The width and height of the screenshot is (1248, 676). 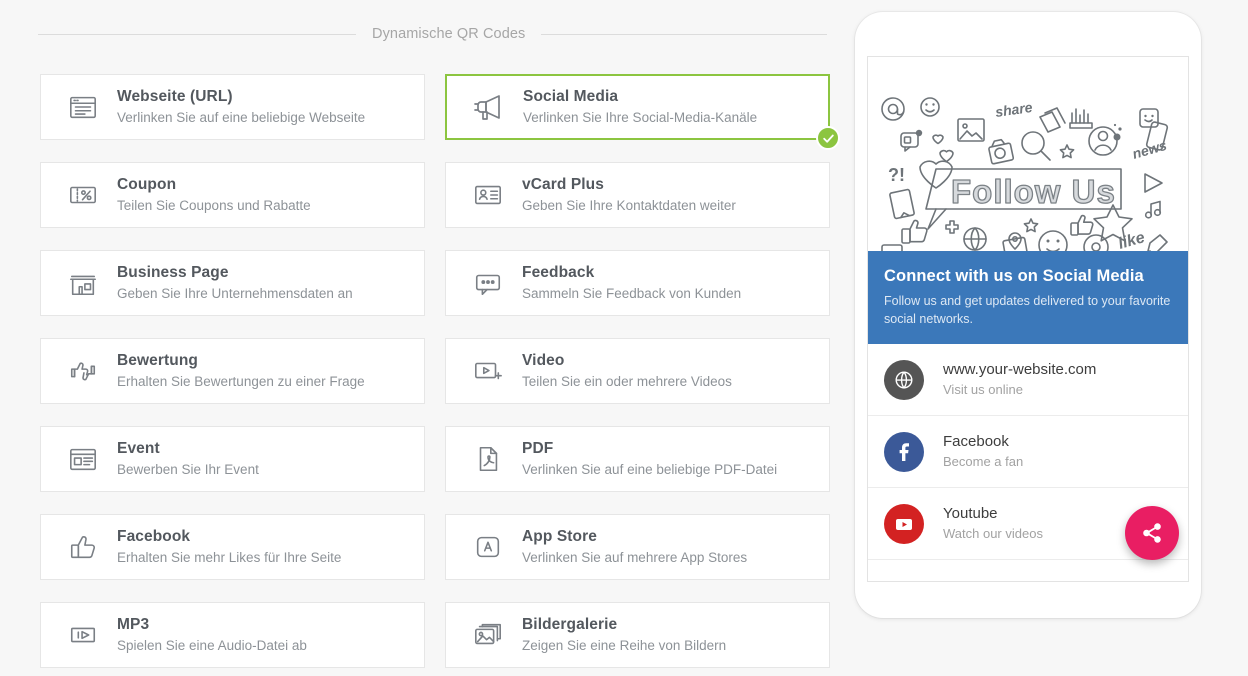 I want to click on preview-link-row-website: www.your-website.com Visit us online, so click(x=1028, y=380).